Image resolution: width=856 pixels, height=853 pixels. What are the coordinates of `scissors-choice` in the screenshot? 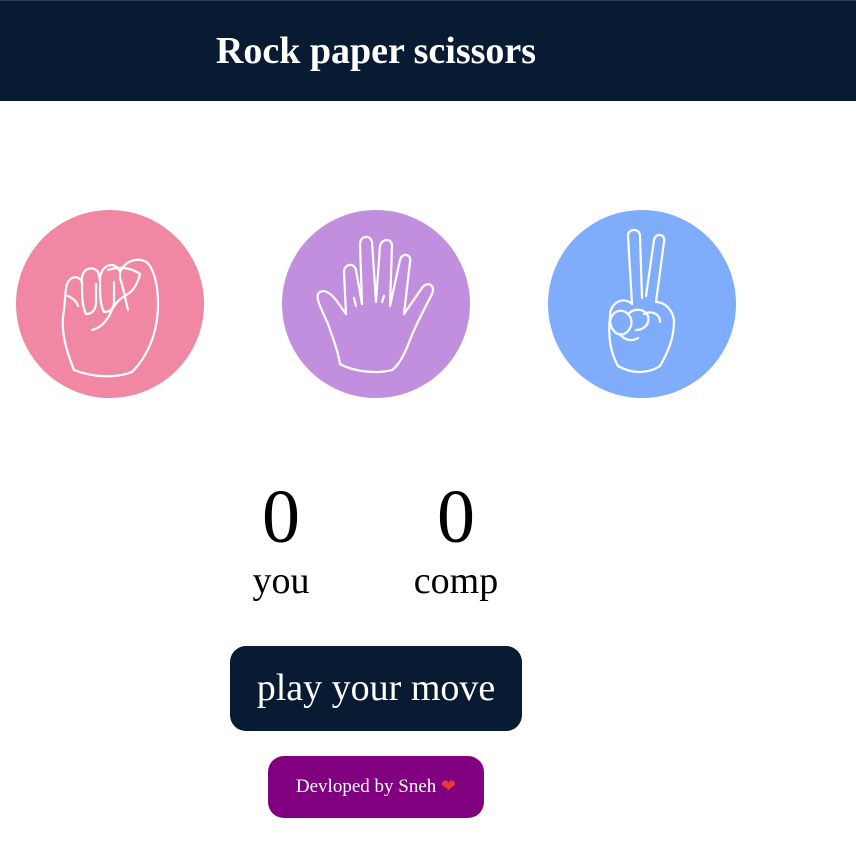 It's located at (642, 304).